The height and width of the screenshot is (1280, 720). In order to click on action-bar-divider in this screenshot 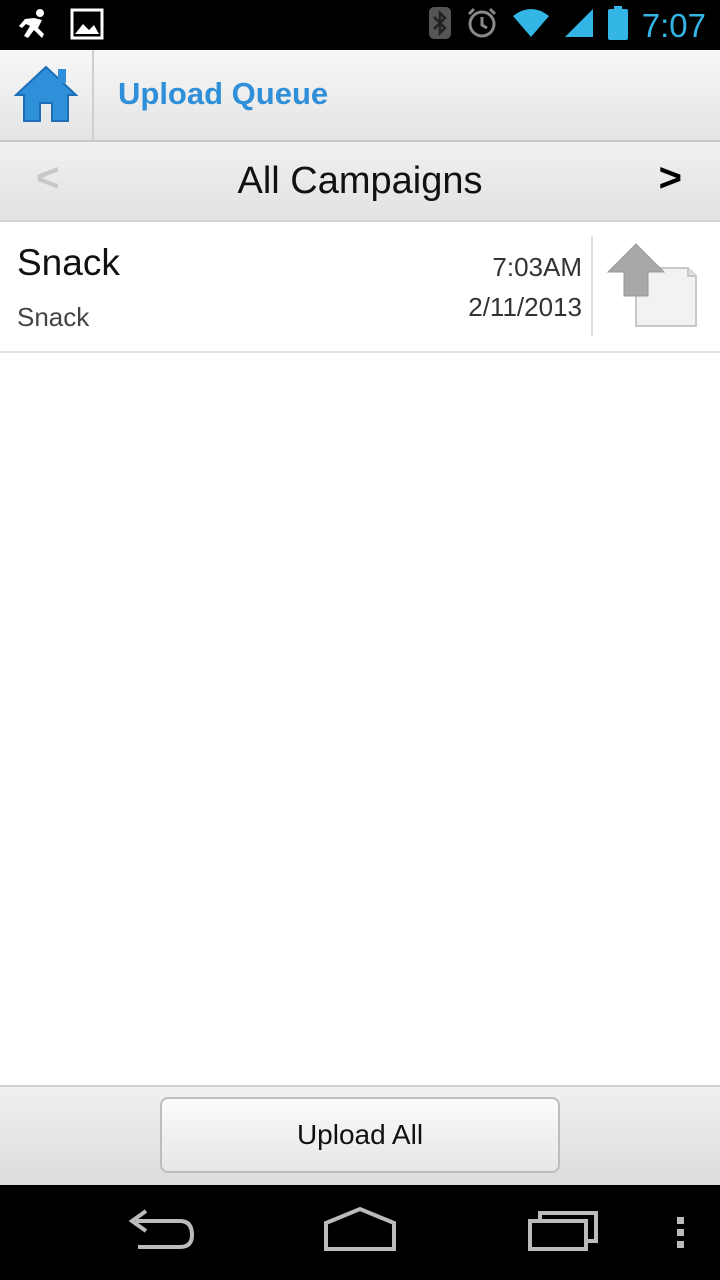, I will do `click(93, 95)`.